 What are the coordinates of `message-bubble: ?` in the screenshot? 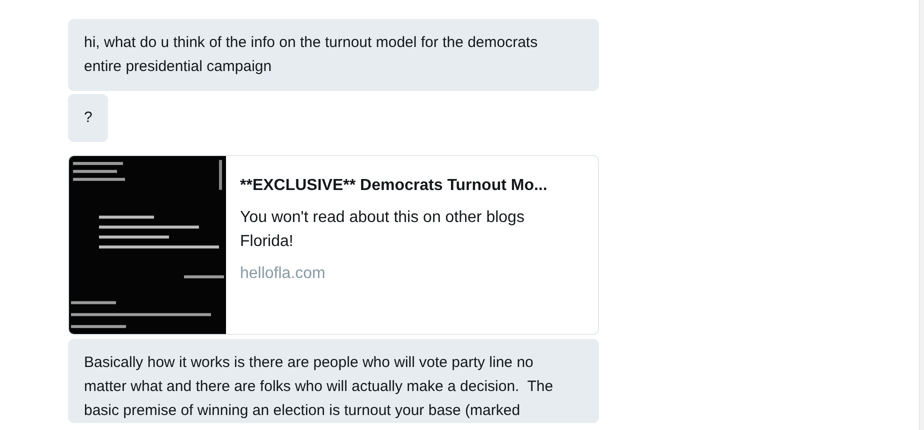 It's located at (88, 118).